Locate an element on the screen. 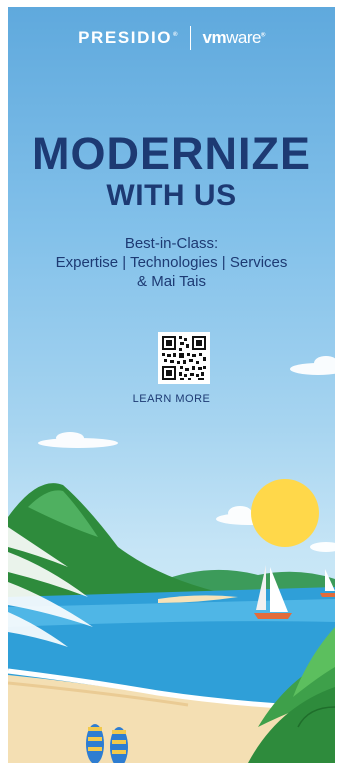  tagline-line-1: Best-in-Class: is located at coordinates (171, 243).